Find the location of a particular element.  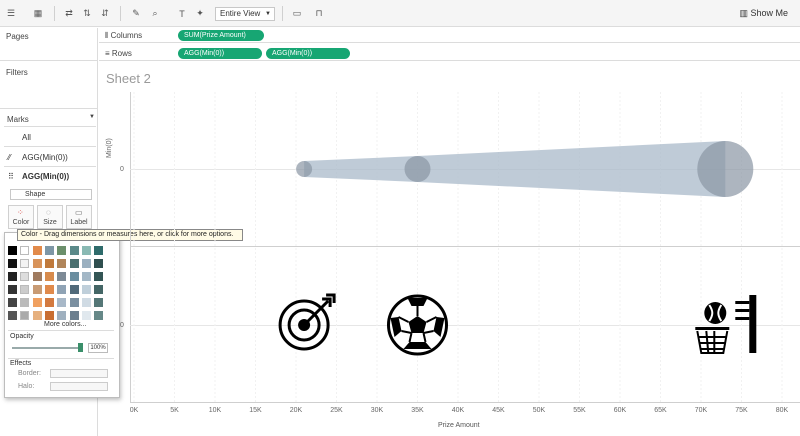

x-tick-label: 55K is located at coordinates (579, 410).